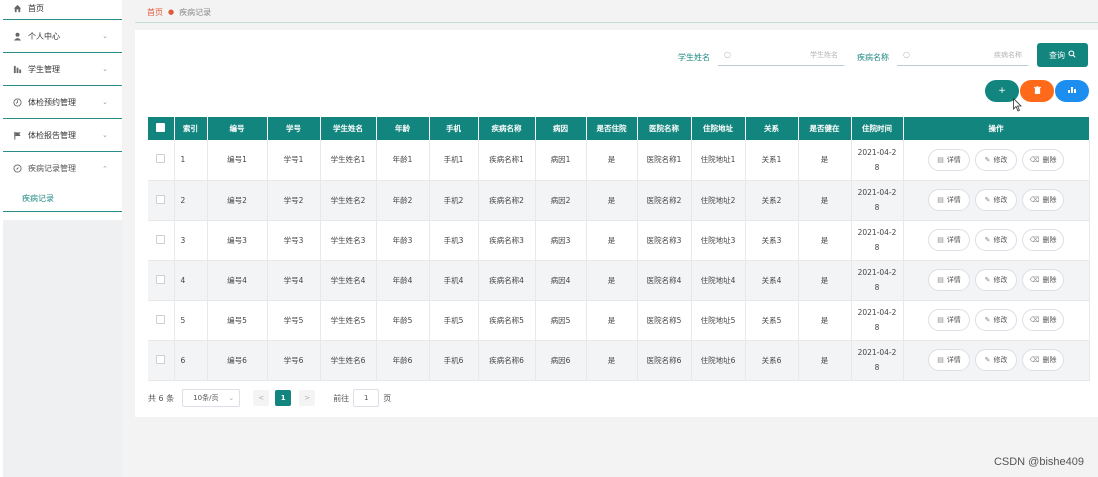  Describe the element at coordinates (283, 398) in the screenshot. I see `page-number-current: 1` at that location.